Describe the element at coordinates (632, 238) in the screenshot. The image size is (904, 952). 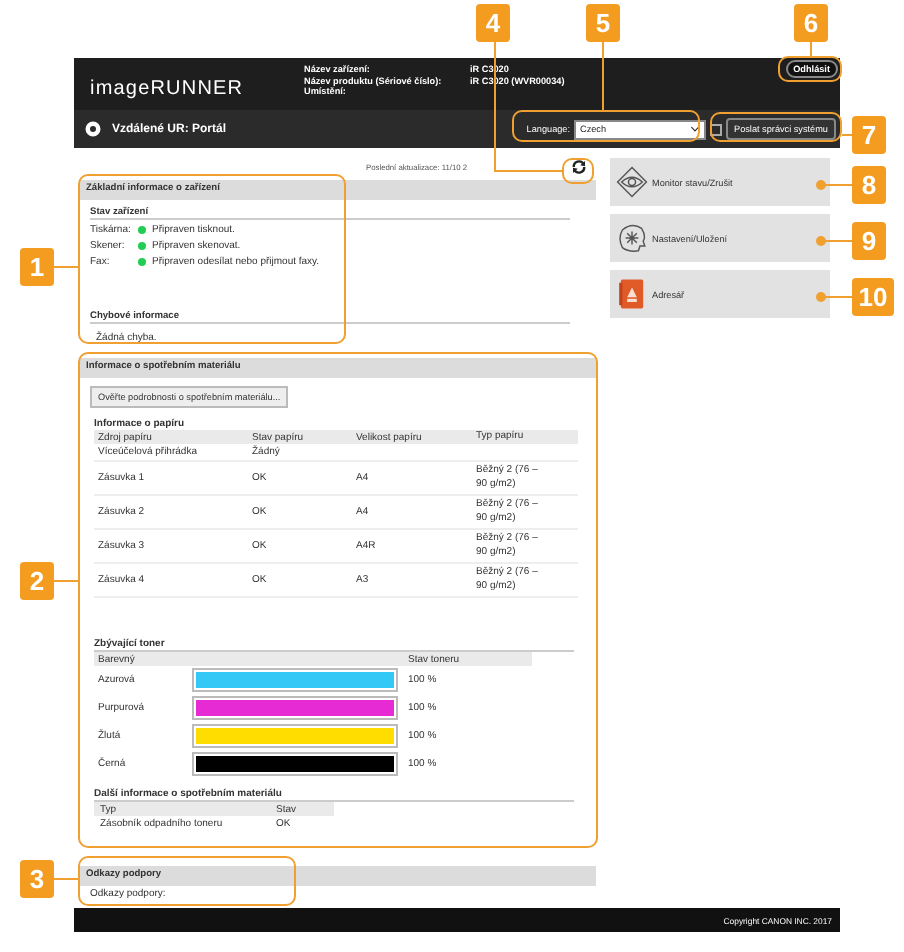
I see `settings-icon` at that location.